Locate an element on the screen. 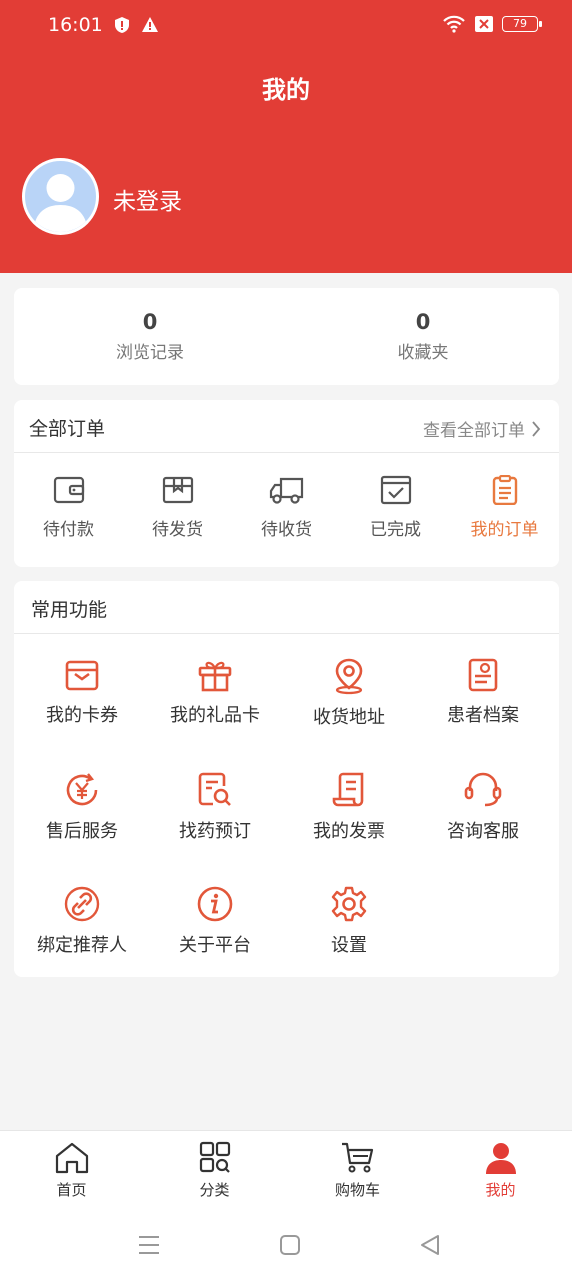 The image size is (572, 1280). status-icons: 79 is located at coordinates (492, 24).